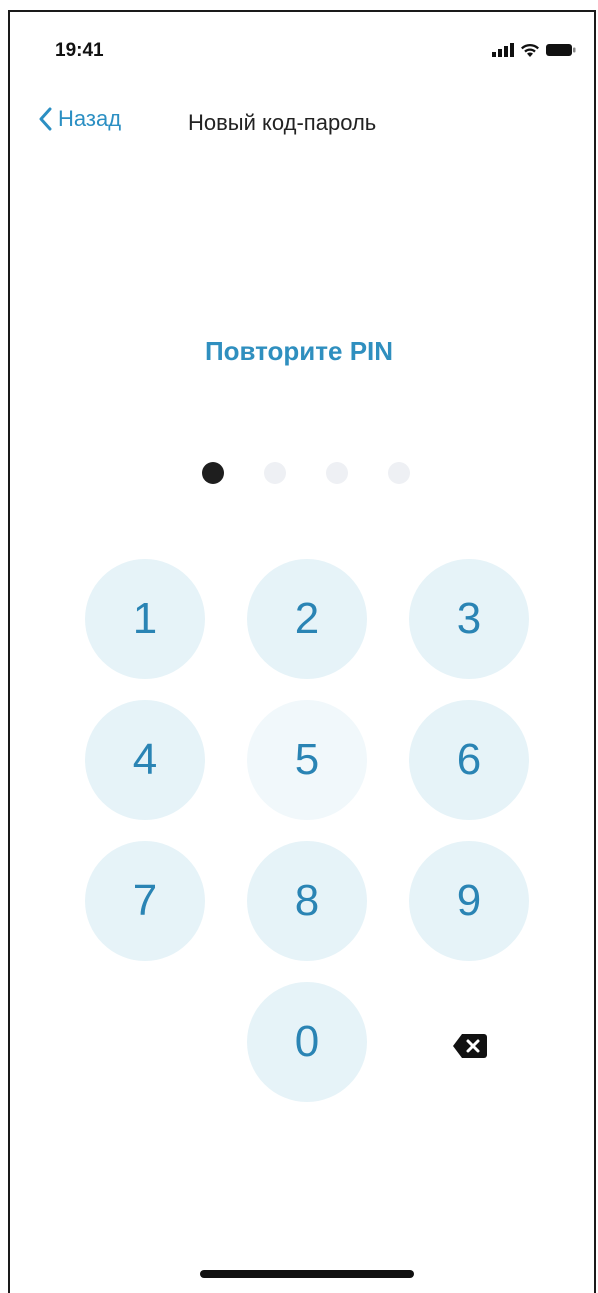 This screenshot has height=1293, width=598. Describe the element at coordinates (299, 474) in the screenshot. I see `pin-dots` at that location.